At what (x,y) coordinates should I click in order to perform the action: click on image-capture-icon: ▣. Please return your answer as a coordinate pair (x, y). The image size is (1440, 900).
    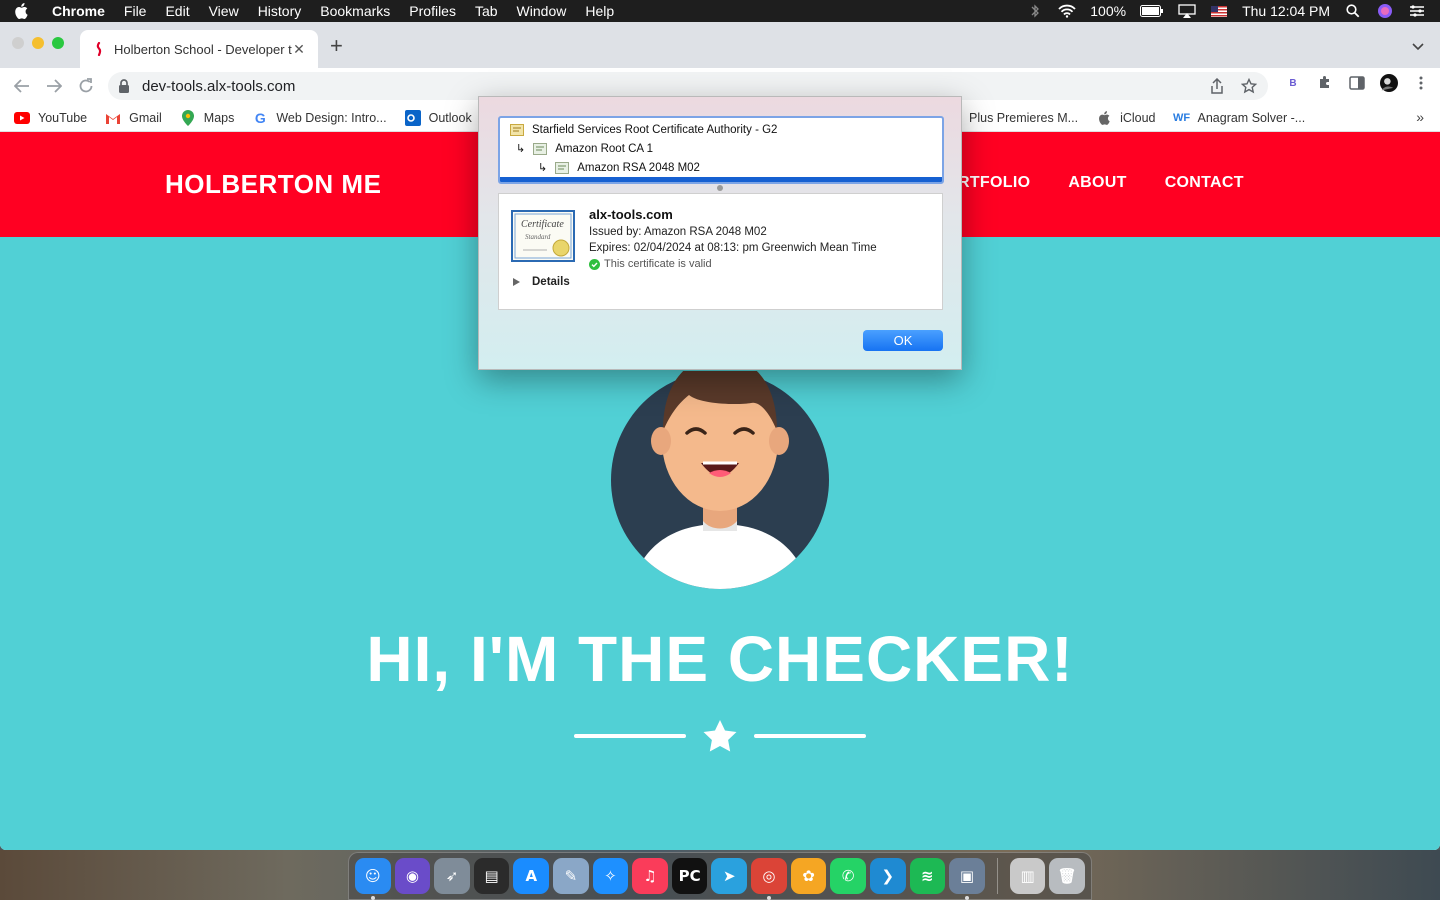
    Looking at the image, I should click on (967, 879).